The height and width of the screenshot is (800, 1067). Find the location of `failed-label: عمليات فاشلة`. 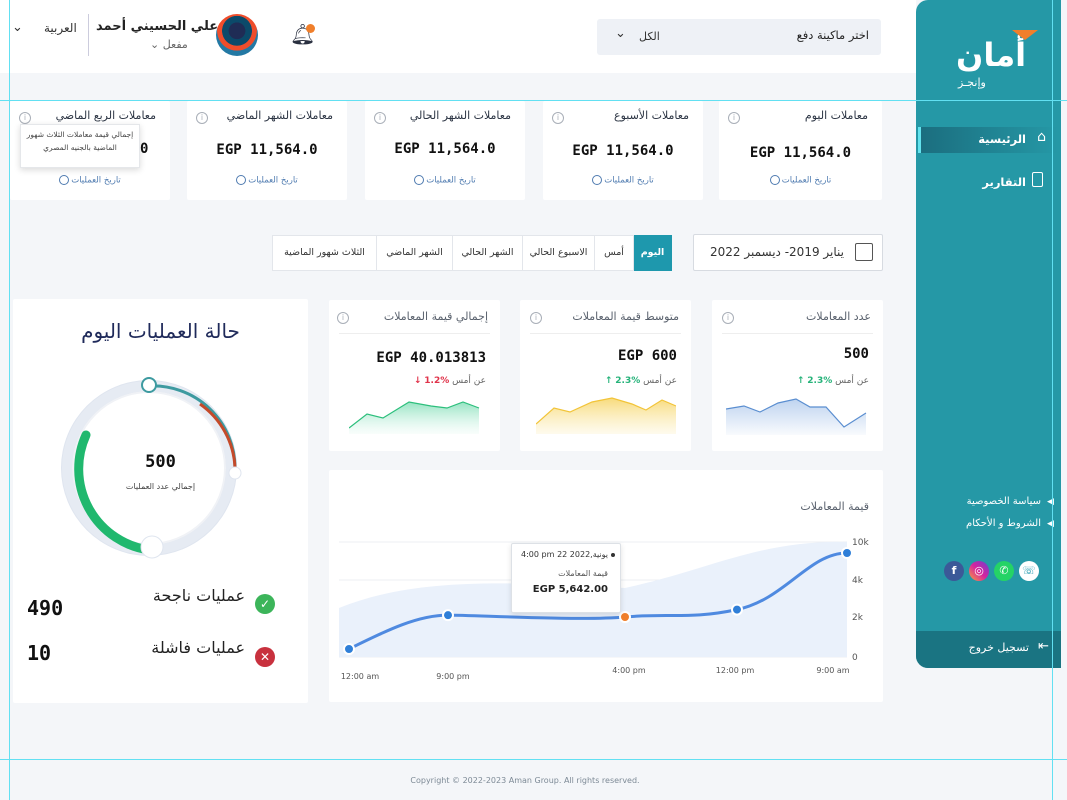

failed-label: عمليات فاشلة is located at coordinates (198, 647).